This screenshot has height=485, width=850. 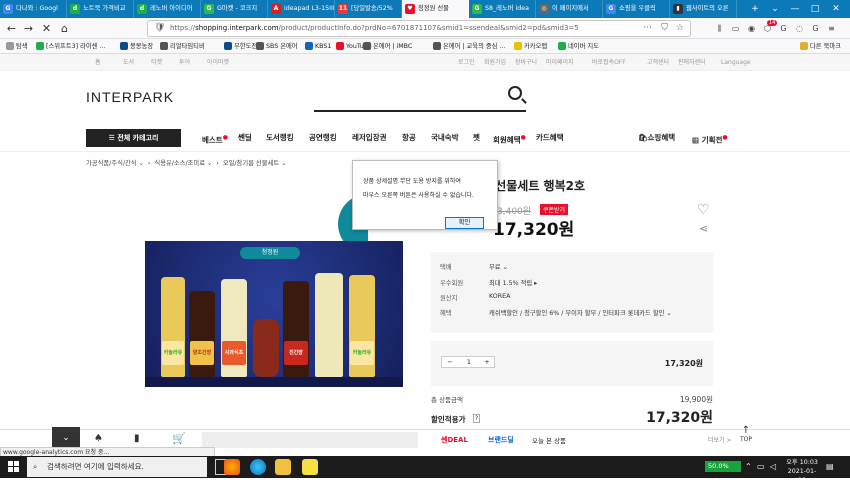 What do you see at coordinates (142, 46) in the screenshot?
I see `bookmark-label: 몽몽농장` at bounding box center [142, 46].